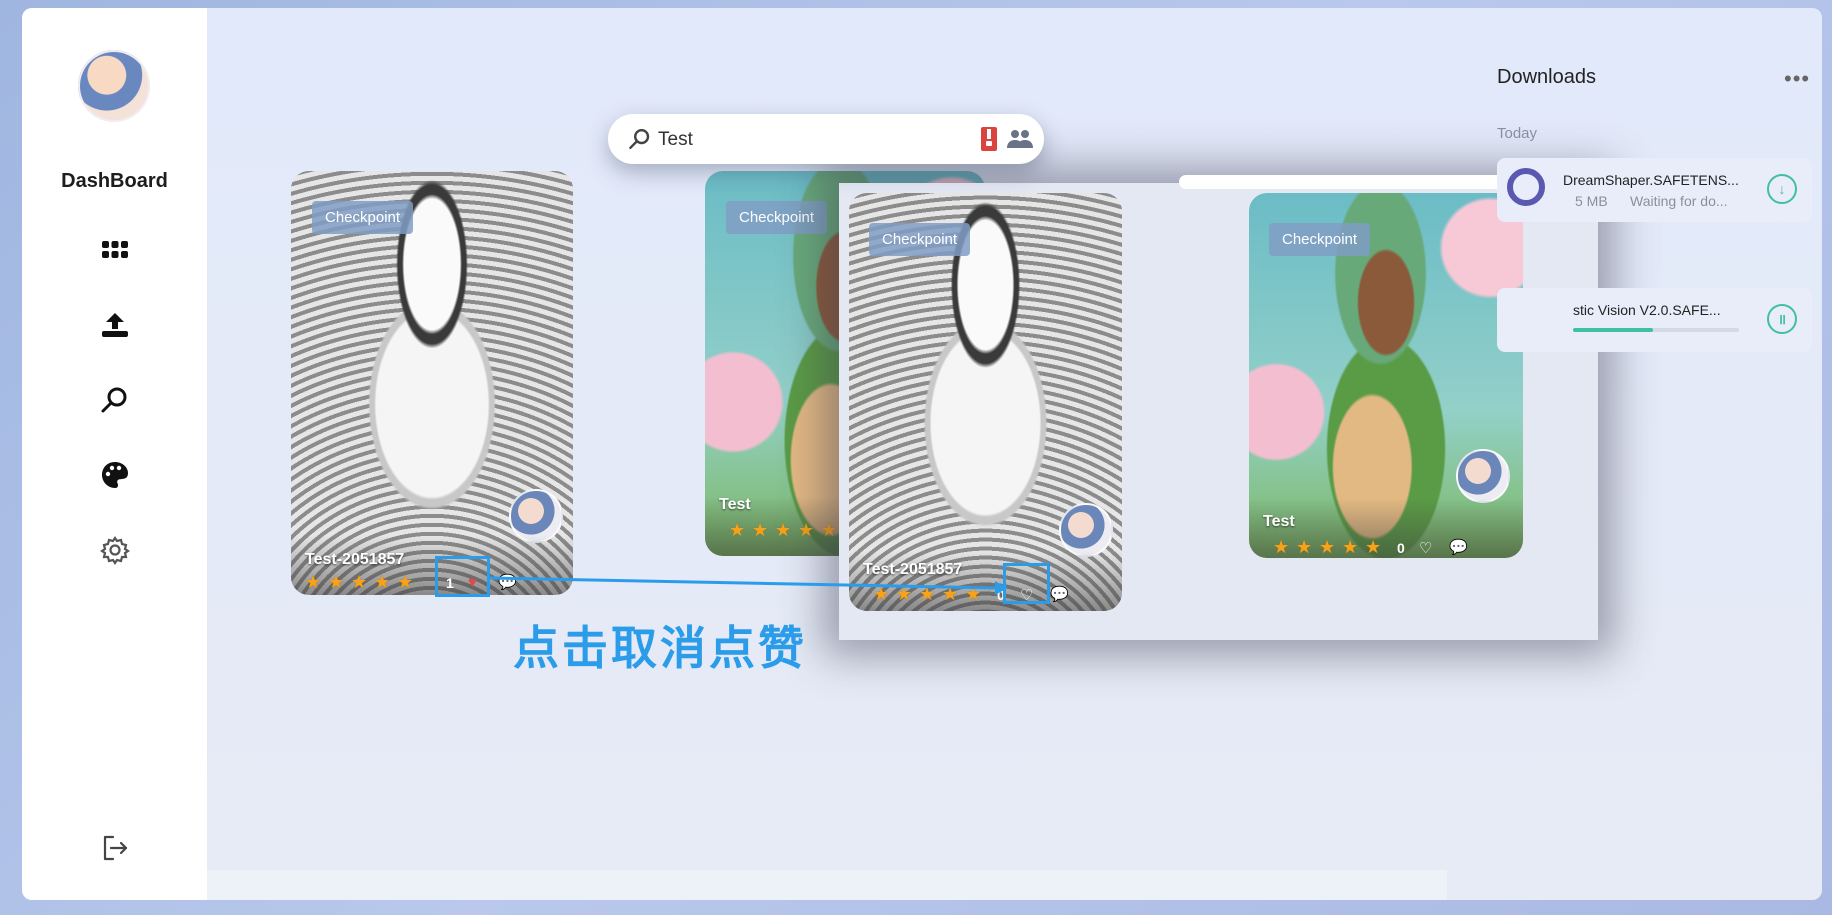 Image resolution: width=1832 pixels, height=915 pixels. I want to click on search-bar, so click(826, 139).